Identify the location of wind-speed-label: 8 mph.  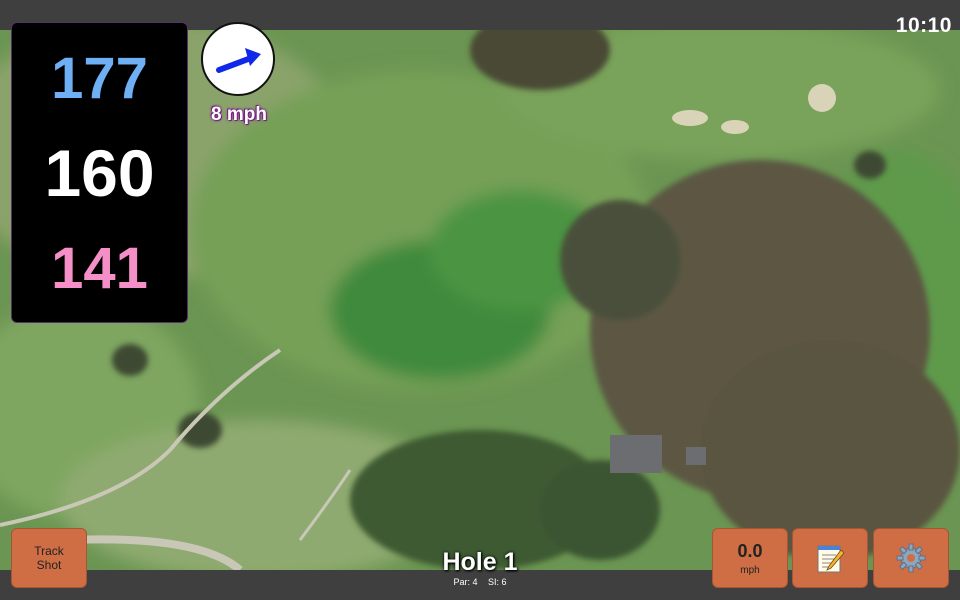
(239, 114).